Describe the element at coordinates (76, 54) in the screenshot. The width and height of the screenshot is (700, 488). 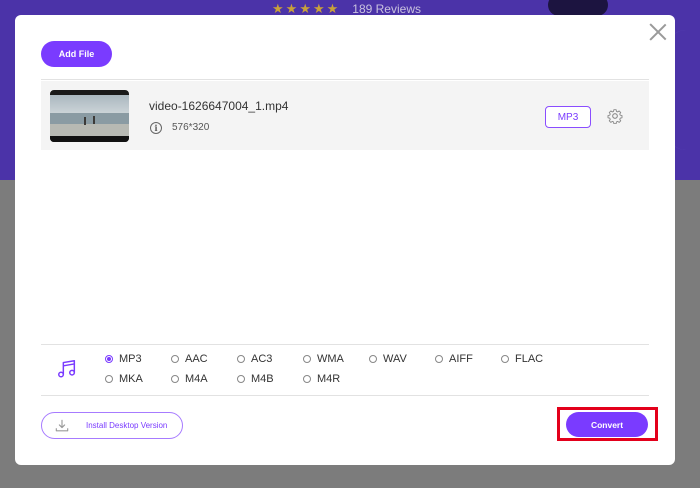
I see `add-file-button: Add File` at that location.